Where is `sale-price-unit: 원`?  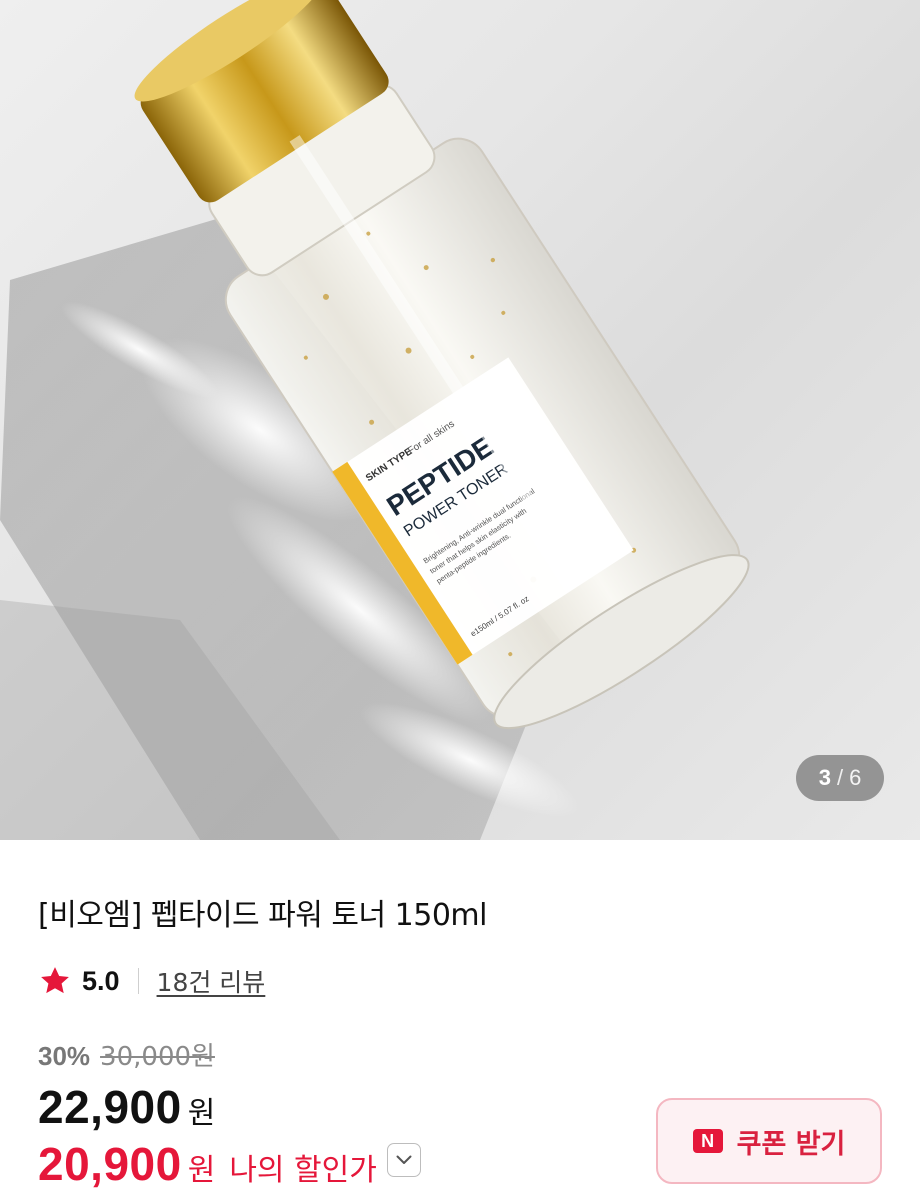 sale-price-unit: 원 is located at coordinates (201, 1113).